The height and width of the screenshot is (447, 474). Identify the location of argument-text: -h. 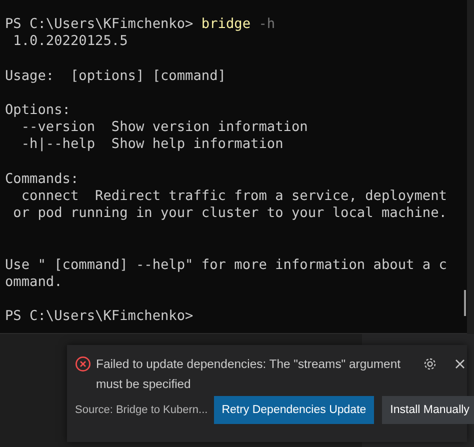
(267, 24).